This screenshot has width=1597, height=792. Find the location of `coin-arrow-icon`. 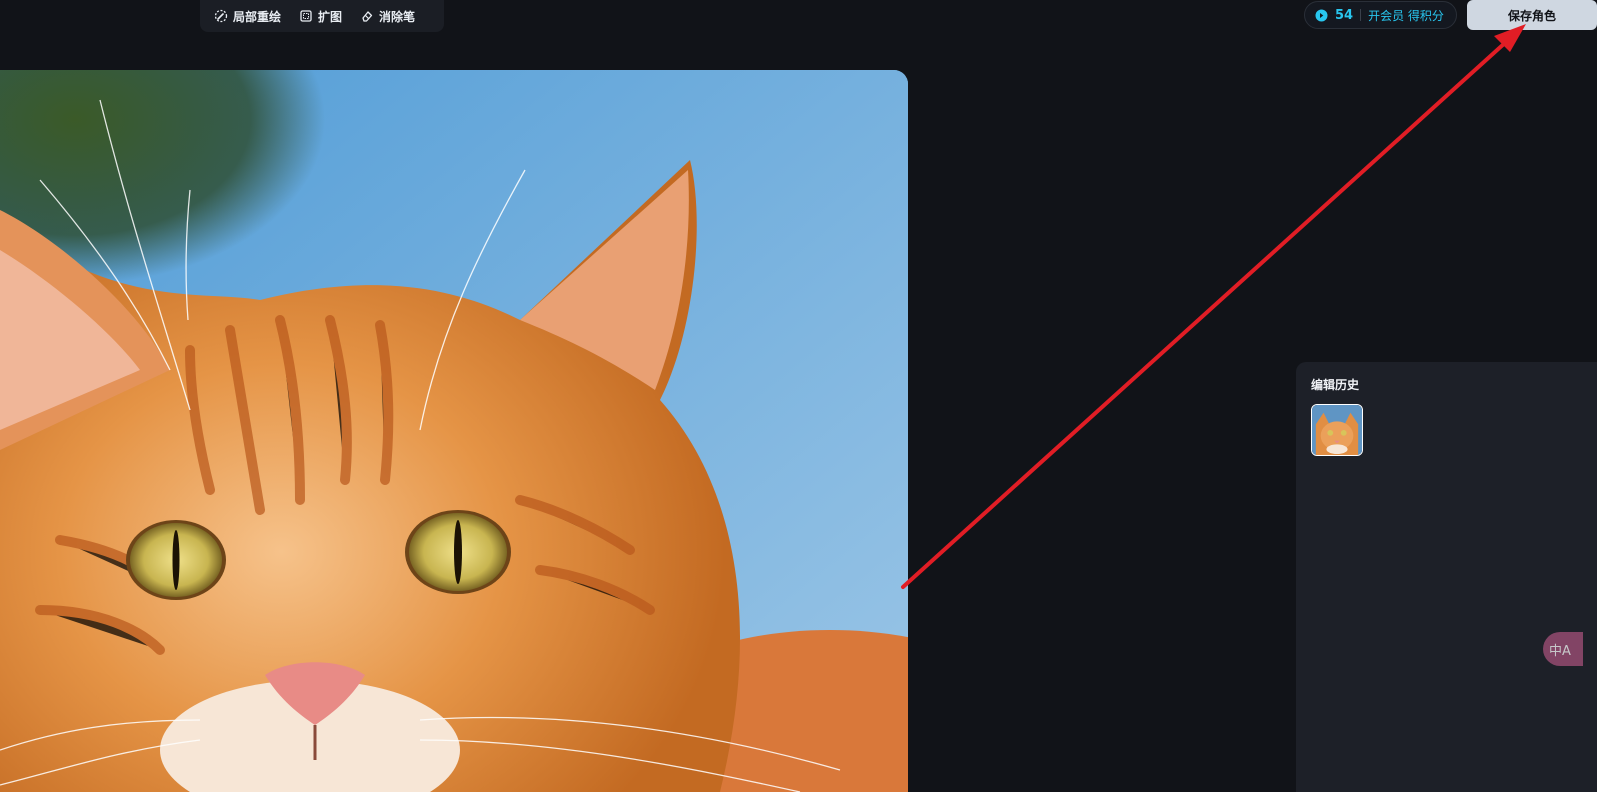

coin-arrow-icon is located at coordinates (1321, 15).